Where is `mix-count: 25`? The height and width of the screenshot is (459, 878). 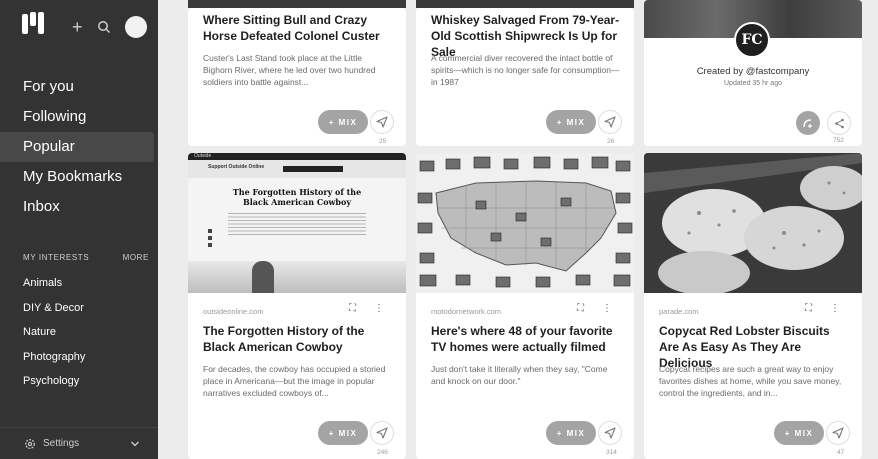 mix-count: 25 is located at coordinates (383, 141).